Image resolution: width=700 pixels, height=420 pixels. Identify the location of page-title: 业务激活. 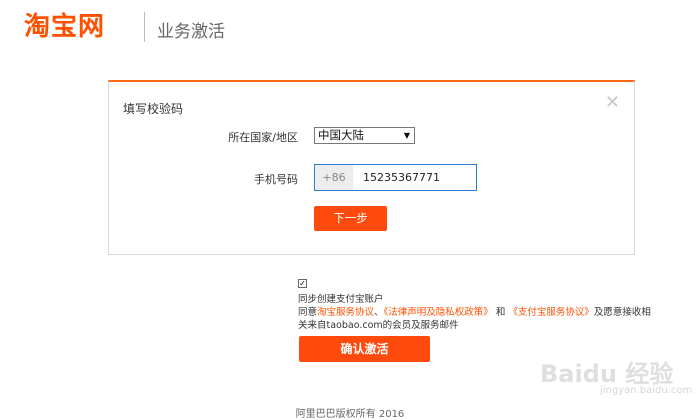
(191, 32).